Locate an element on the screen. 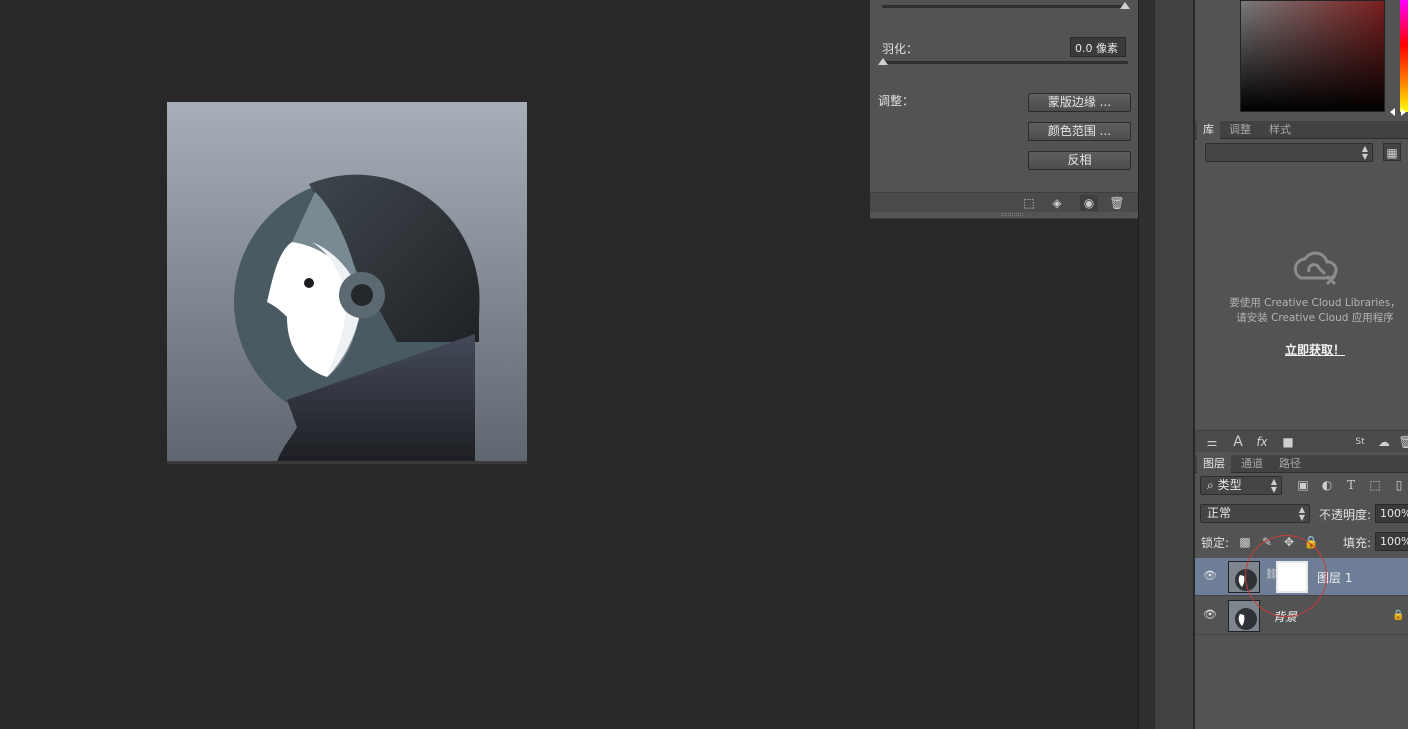 This screenshot has height=729, width=1408. tab-channels: 通道 is located at coordinates (1252, 464).